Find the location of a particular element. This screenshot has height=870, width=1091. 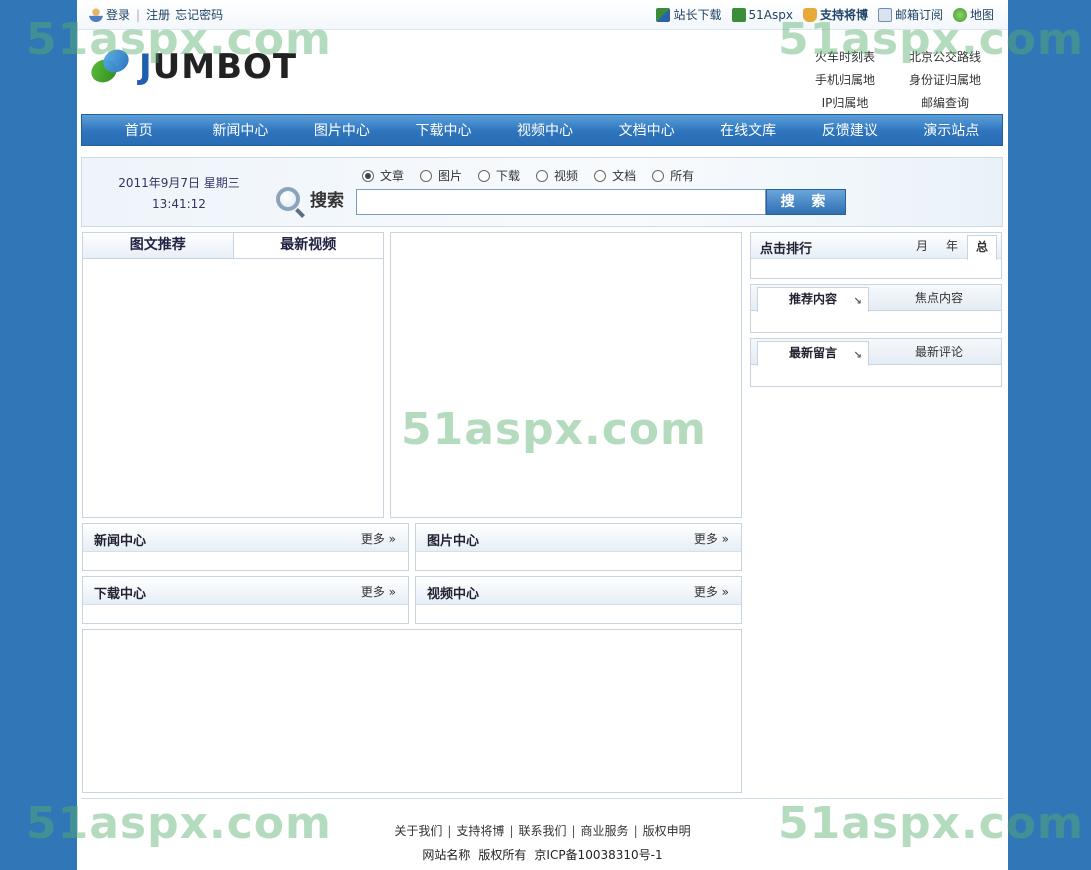

nav-item-feedback: 反馈建议 is located at coordinates (850, 130).